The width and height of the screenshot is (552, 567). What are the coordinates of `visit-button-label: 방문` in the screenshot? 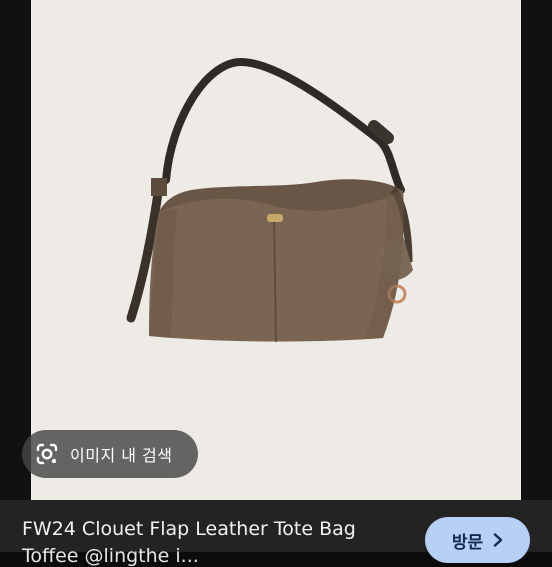 It's located at (467, 542).